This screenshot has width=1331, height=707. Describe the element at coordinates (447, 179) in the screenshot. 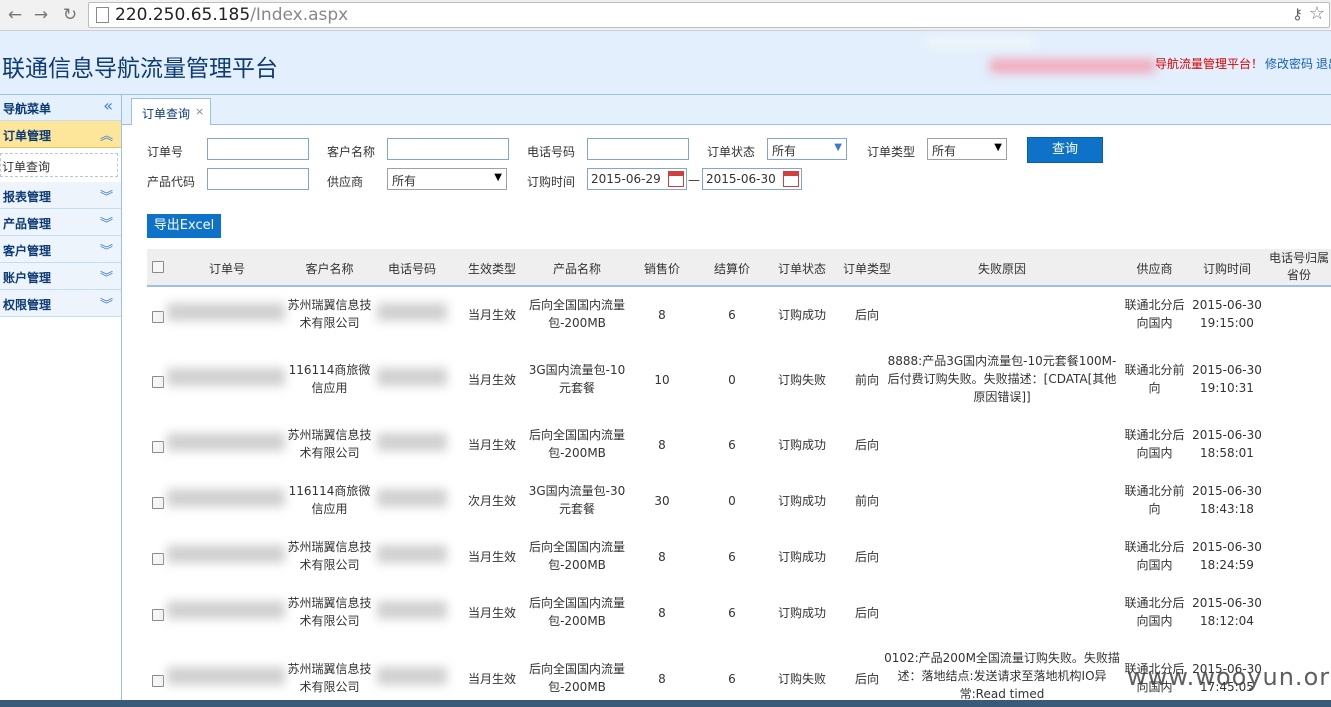

I see `supplier-select: 所有 ▼` at that location.